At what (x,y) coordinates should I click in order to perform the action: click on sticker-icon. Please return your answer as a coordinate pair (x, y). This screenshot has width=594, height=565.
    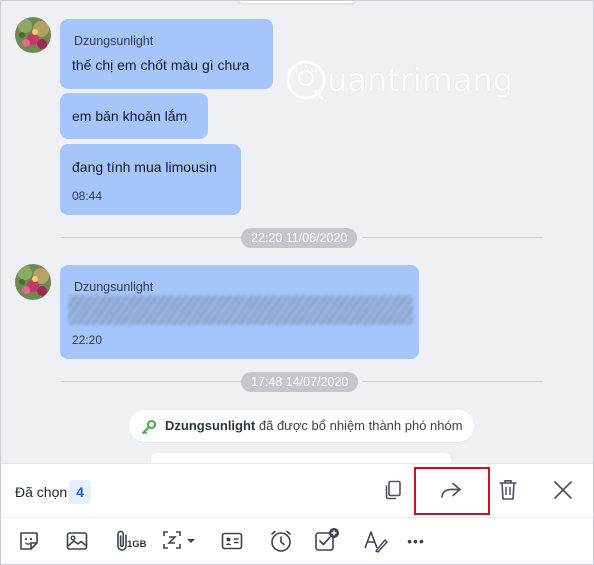
    Looking at the image, I should click on (29, 541).